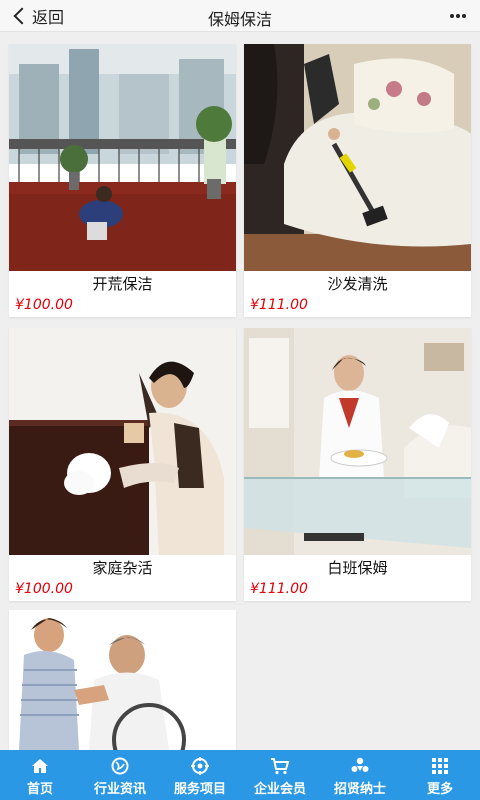 The height and width of the screenshot is (800, 480). Describe the element at coordinates (119, 789) in the screenshot. I see `tab-label: 行业资讯` at that location.